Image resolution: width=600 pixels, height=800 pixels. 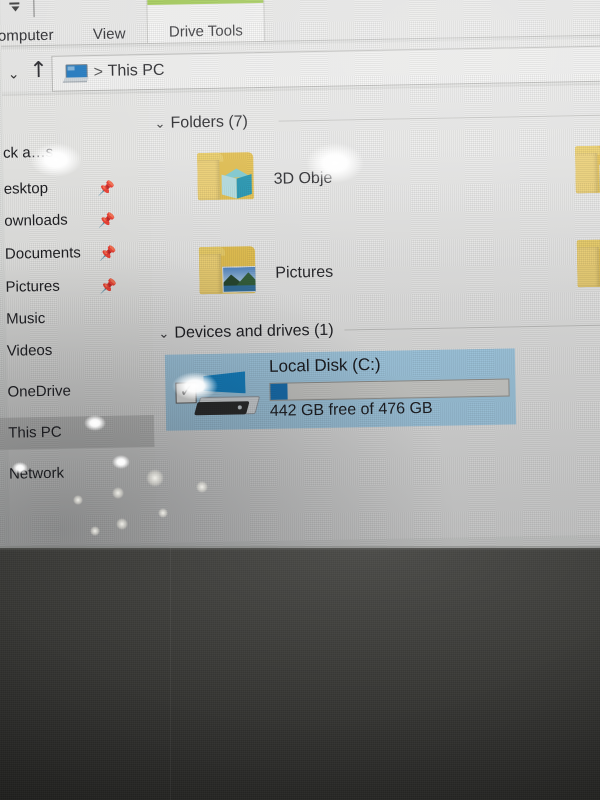 What do you see at coordinates (135, 71) in the screenshot?
I see `breadcrumb-this-pc: This PC` at bounding box center [135, 71].